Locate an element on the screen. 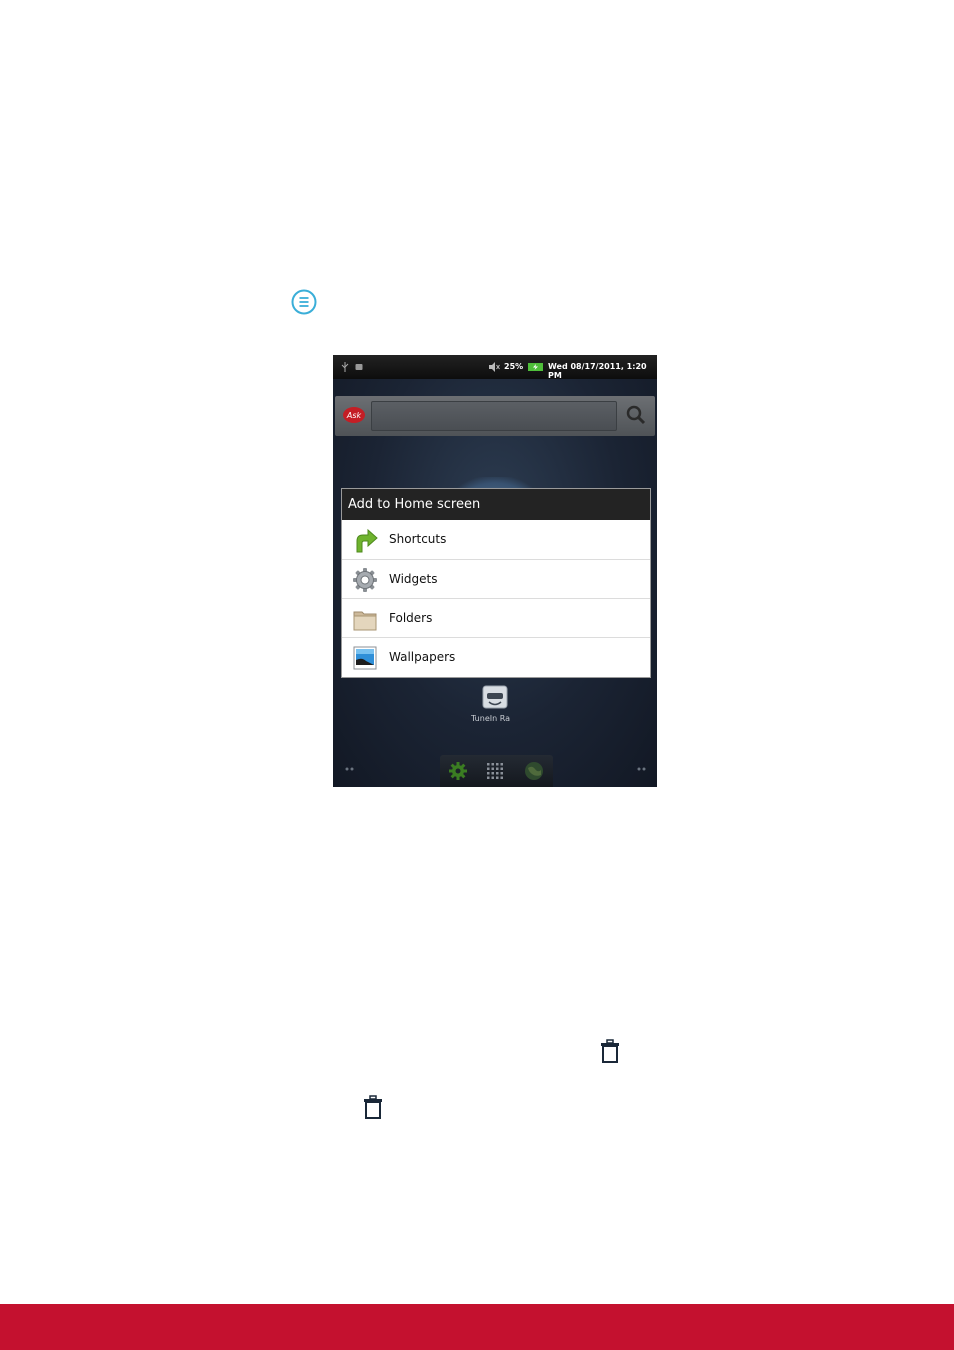  footer-bar is located at coordinates (477, 1327).